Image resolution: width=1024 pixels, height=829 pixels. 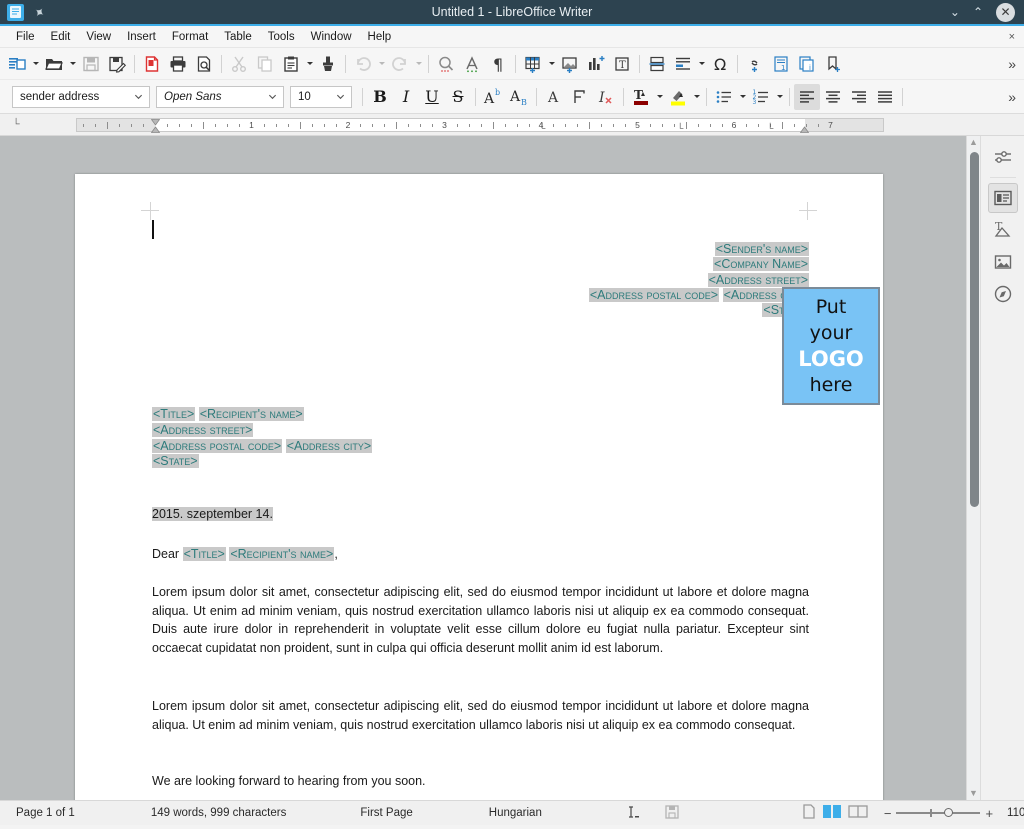 I want to click on close-button: ✕, so click(x=1005, y=12).